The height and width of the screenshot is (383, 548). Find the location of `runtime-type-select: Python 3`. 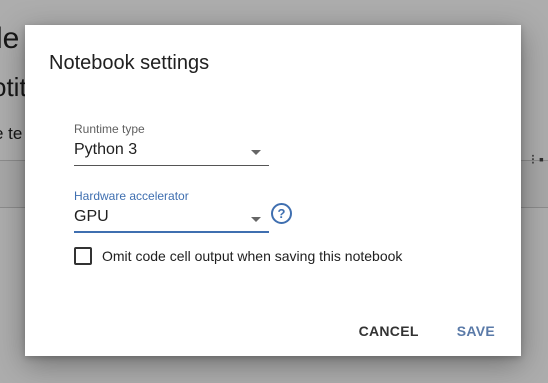

runtime-type-select: Python 3 is located at coordinates (171, 151).